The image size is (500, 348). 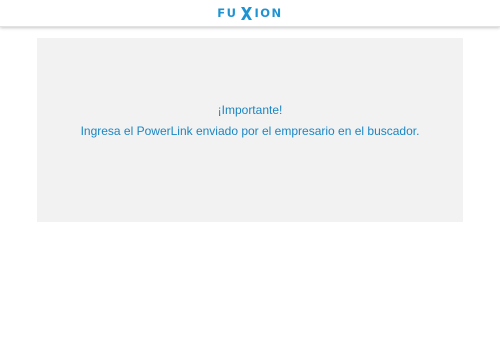 I want to click on top-header: FU ION, so click(x=250, y=13).